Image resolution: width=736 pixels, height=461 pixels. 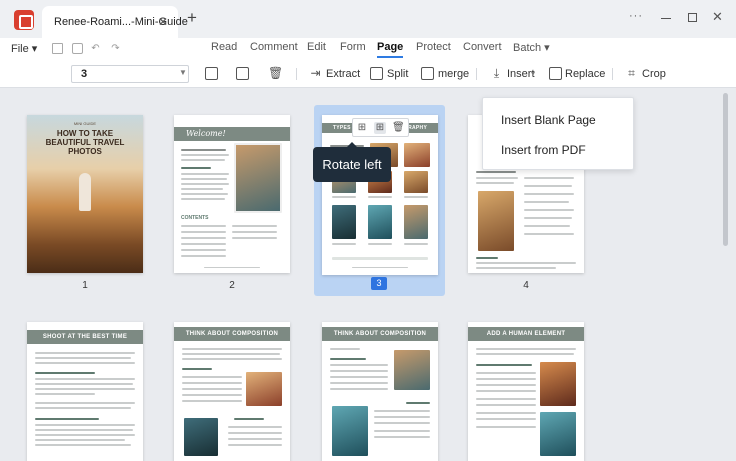 I want to click on rotate-left-tooltip: Rotate left, so click(x=352, y=162).